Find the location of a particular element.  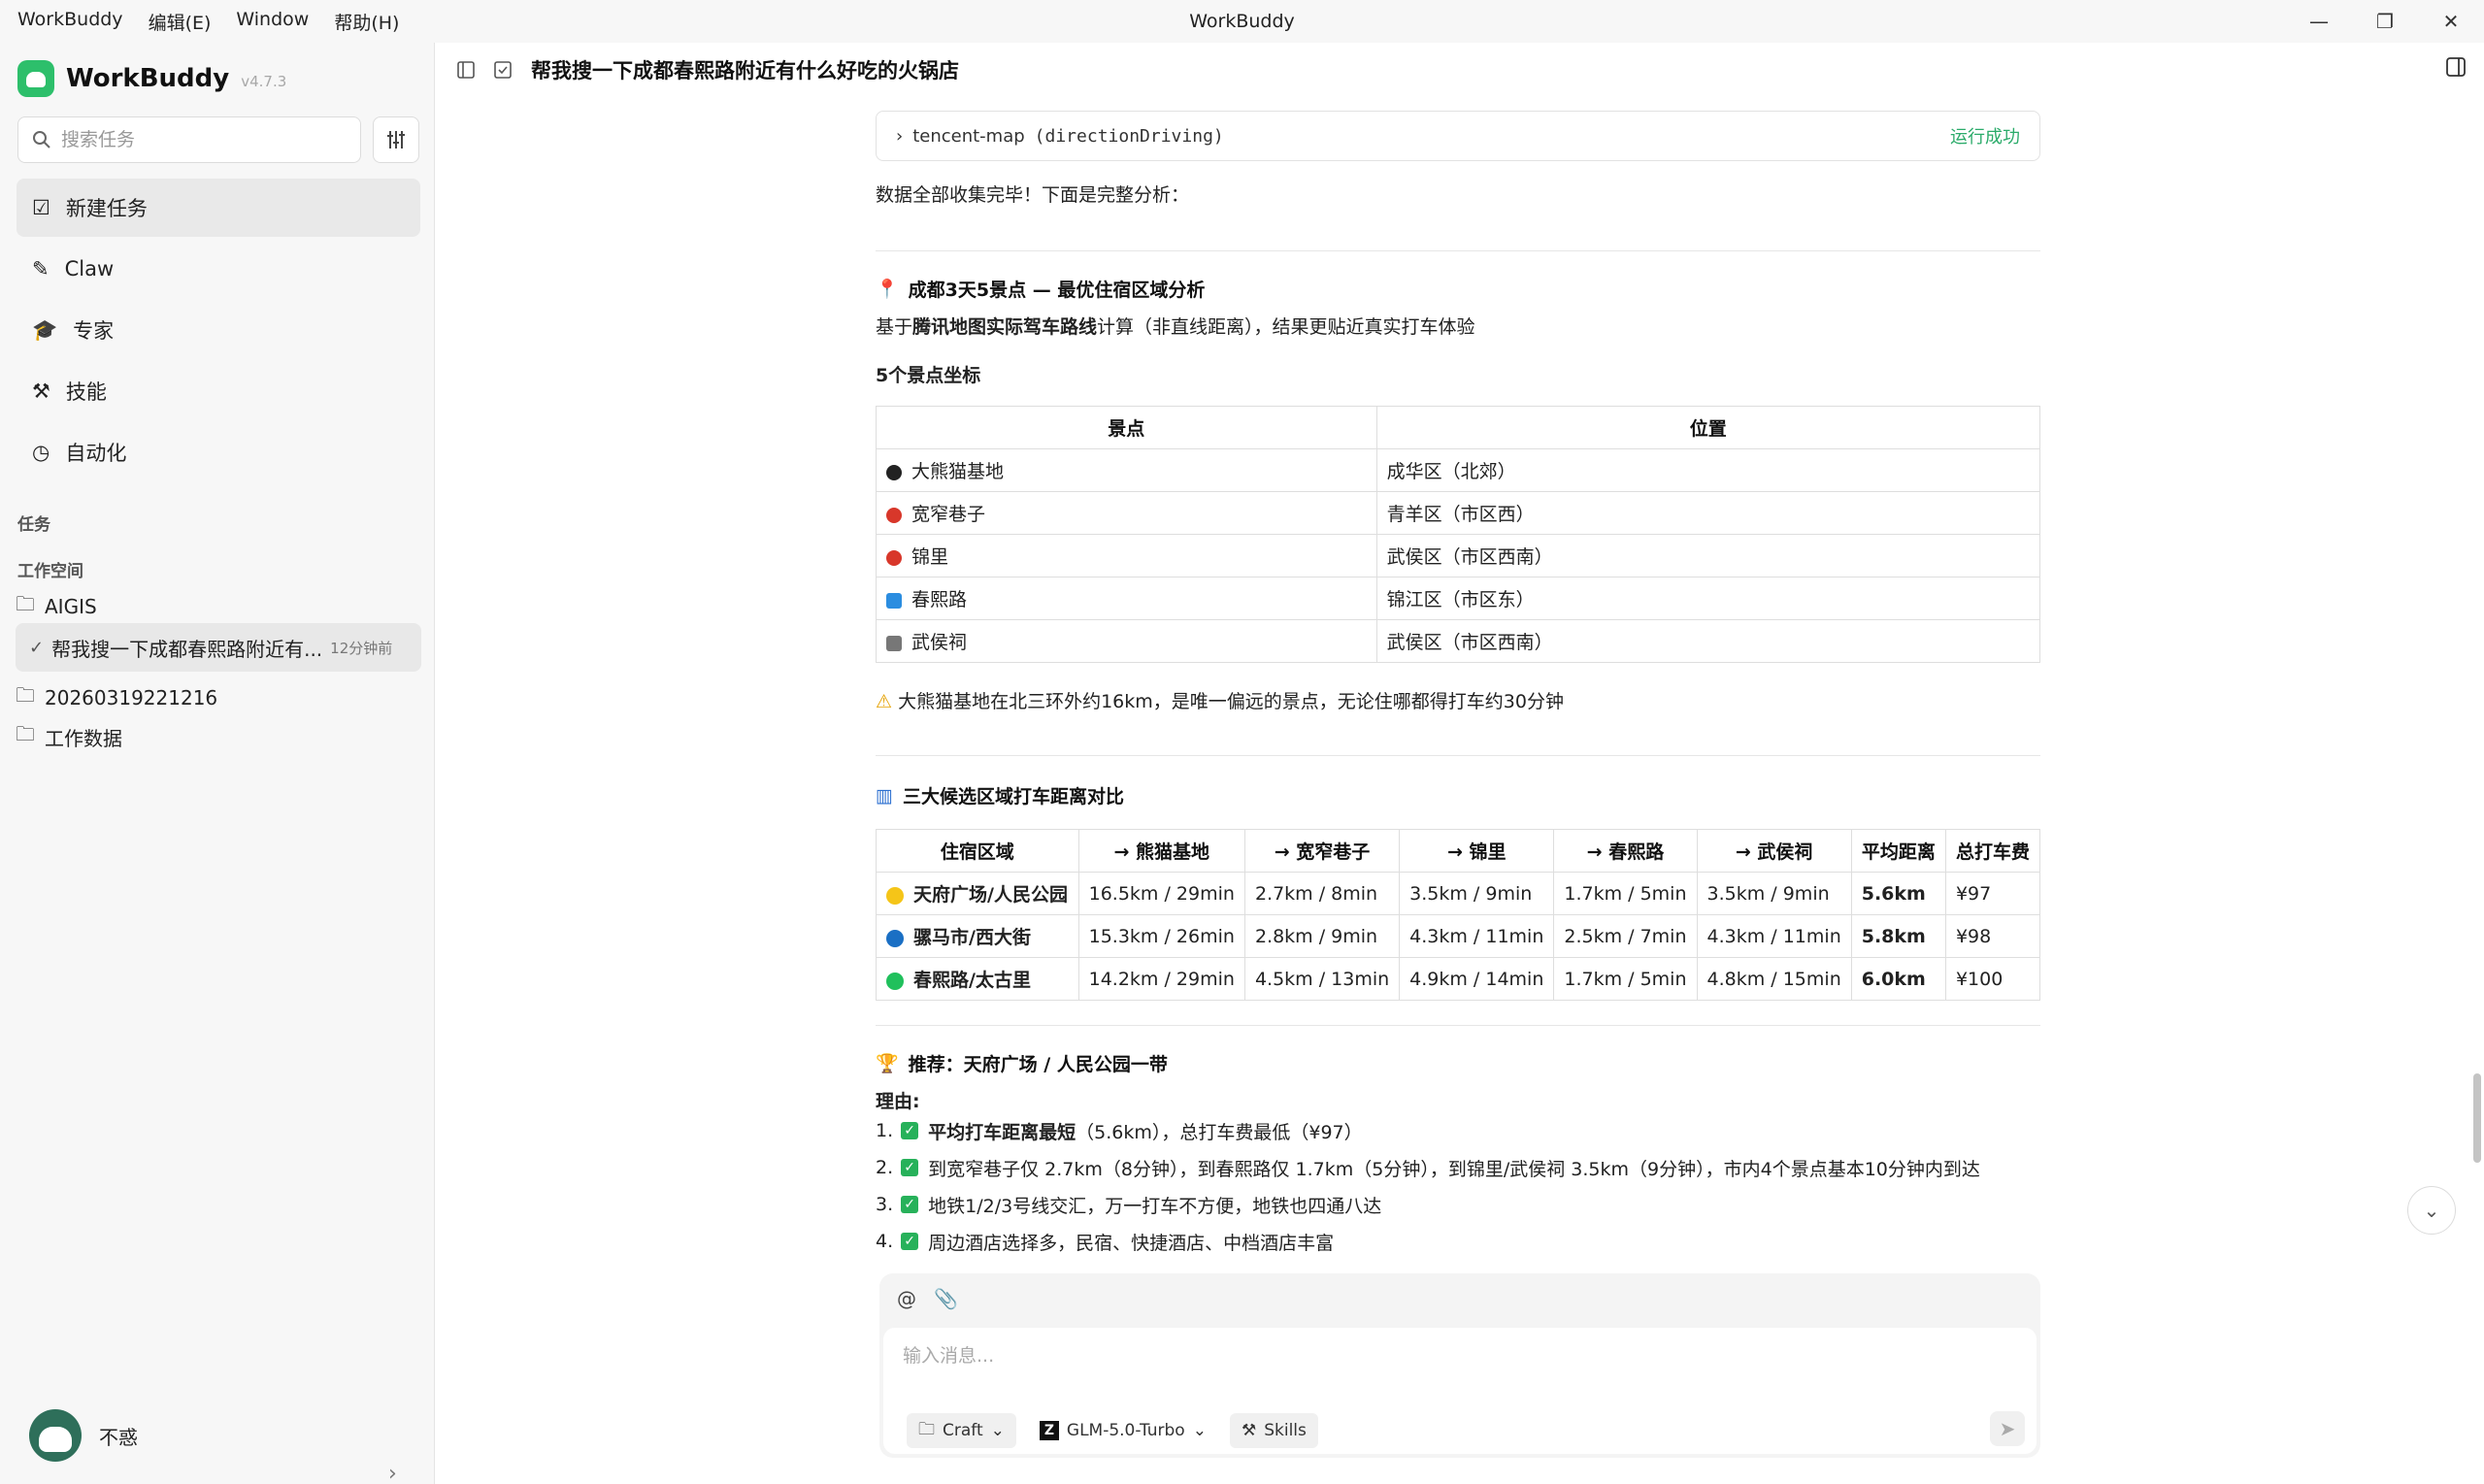

maximize-button: ❐ is located at coordinates (2385, 21).